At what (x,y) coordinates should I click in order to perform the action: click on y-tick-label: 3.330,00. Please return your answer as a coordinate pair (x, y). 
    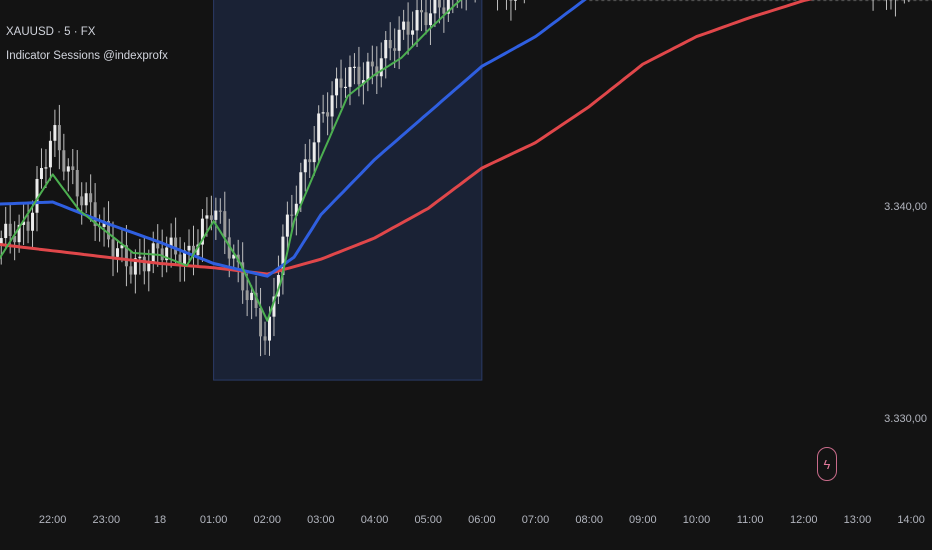
    Looking at the image, I should click on (905, 419).